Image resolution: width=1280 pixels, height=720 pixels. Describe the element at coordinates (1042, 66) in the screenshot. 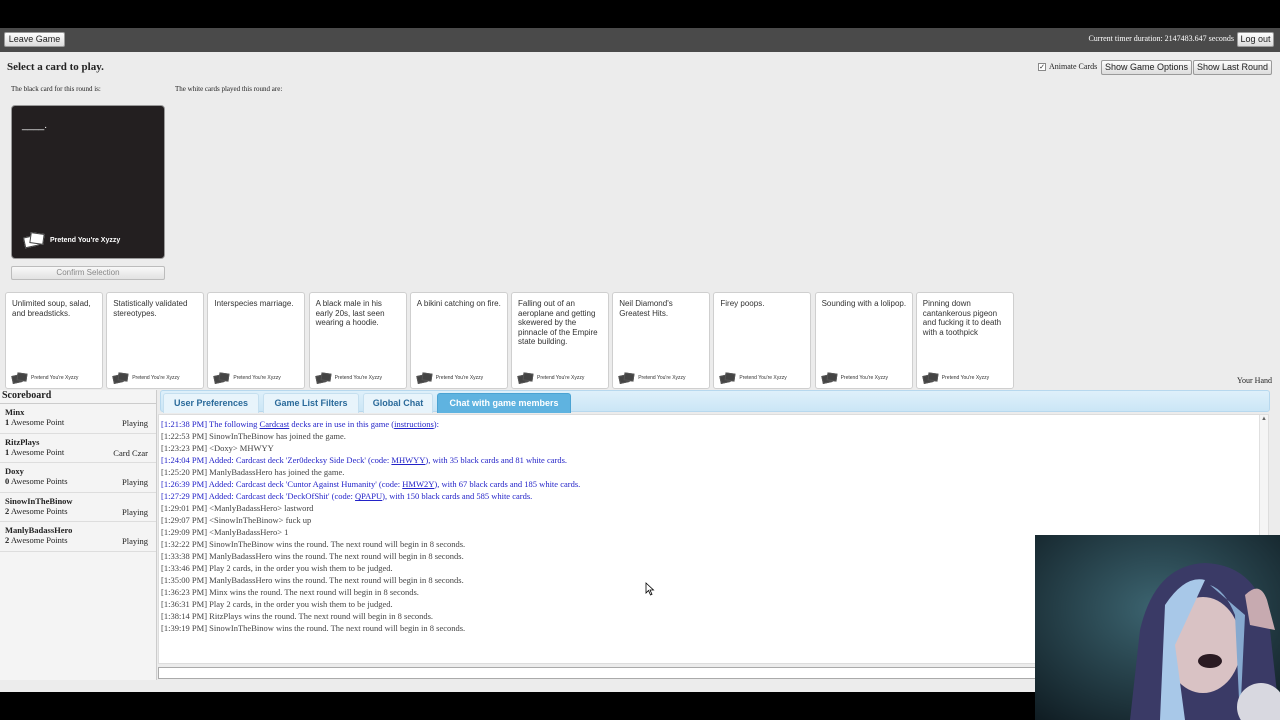

I see `animate-cards-checkbox: ✓` at that location.